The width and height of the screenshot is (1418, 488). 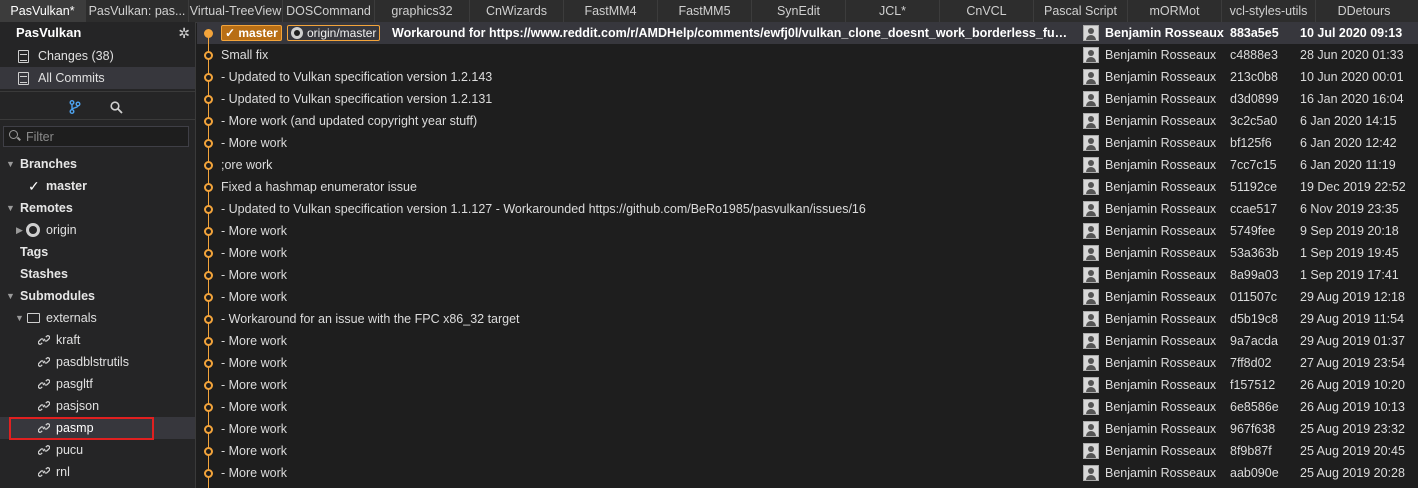 I want to click on submodule-item-pasdblstrutils: pasdblstrutils, so click(x=97, y=362).